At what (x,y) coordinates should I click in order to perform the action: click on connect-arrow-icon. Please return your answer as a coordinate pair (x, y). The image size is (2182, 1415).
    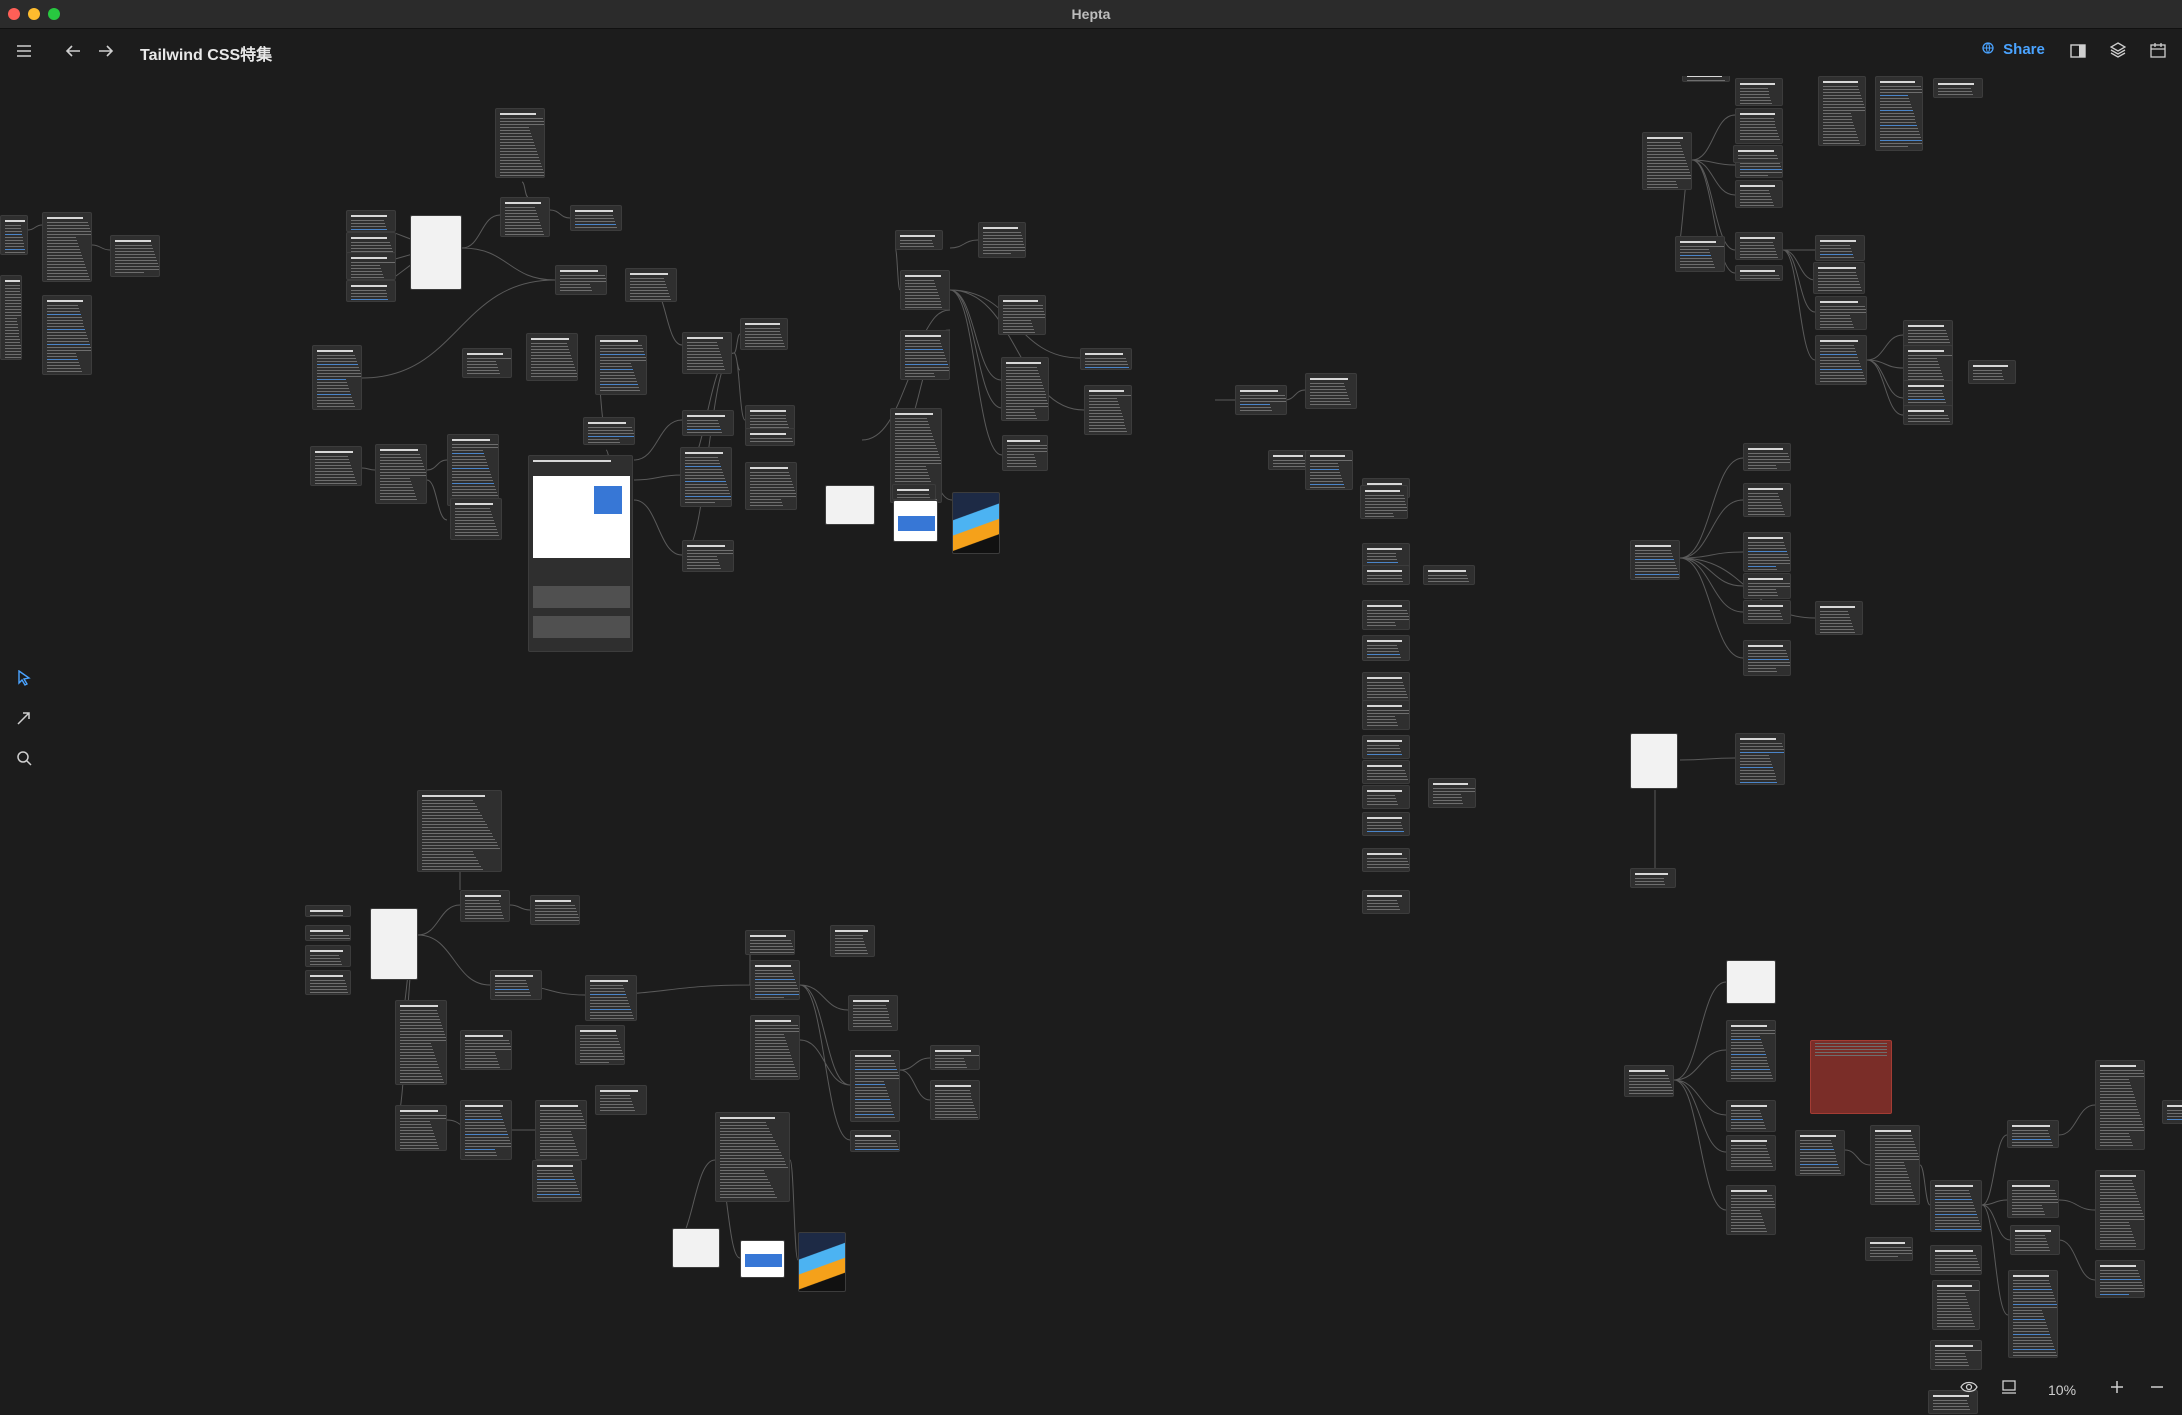
    Looking at the image, I should click on (24, 722).